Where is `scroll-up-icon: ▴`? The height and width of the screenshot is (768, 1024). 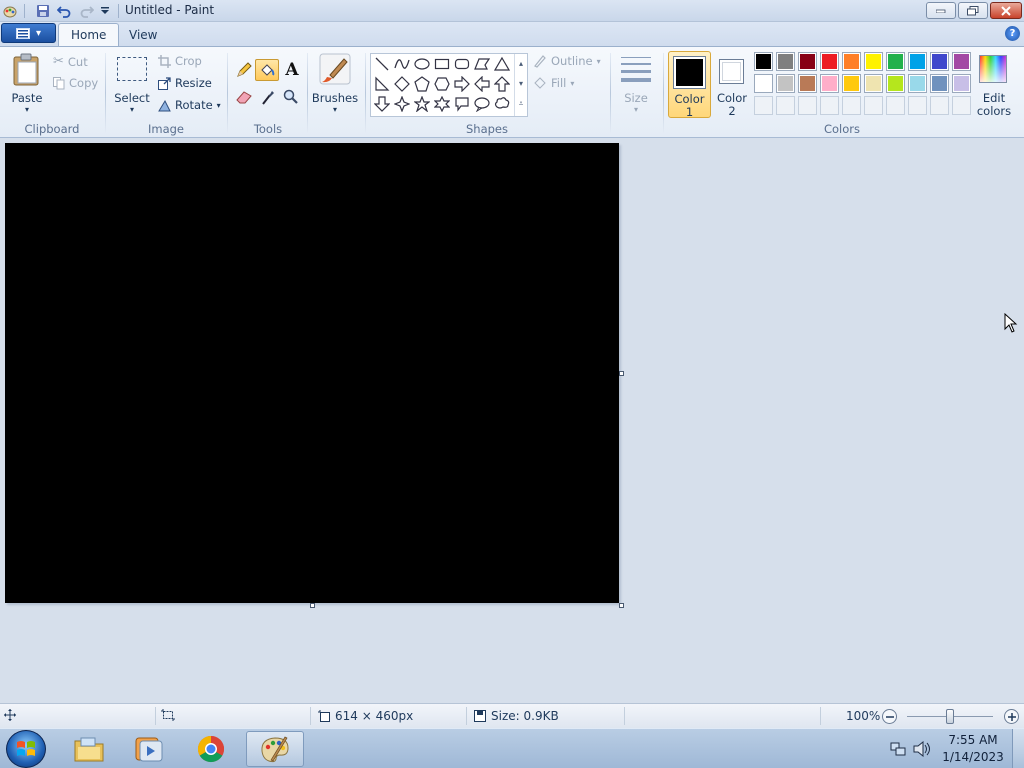
scroll-up-icon: ▴ is located at coordinates (521, 64).